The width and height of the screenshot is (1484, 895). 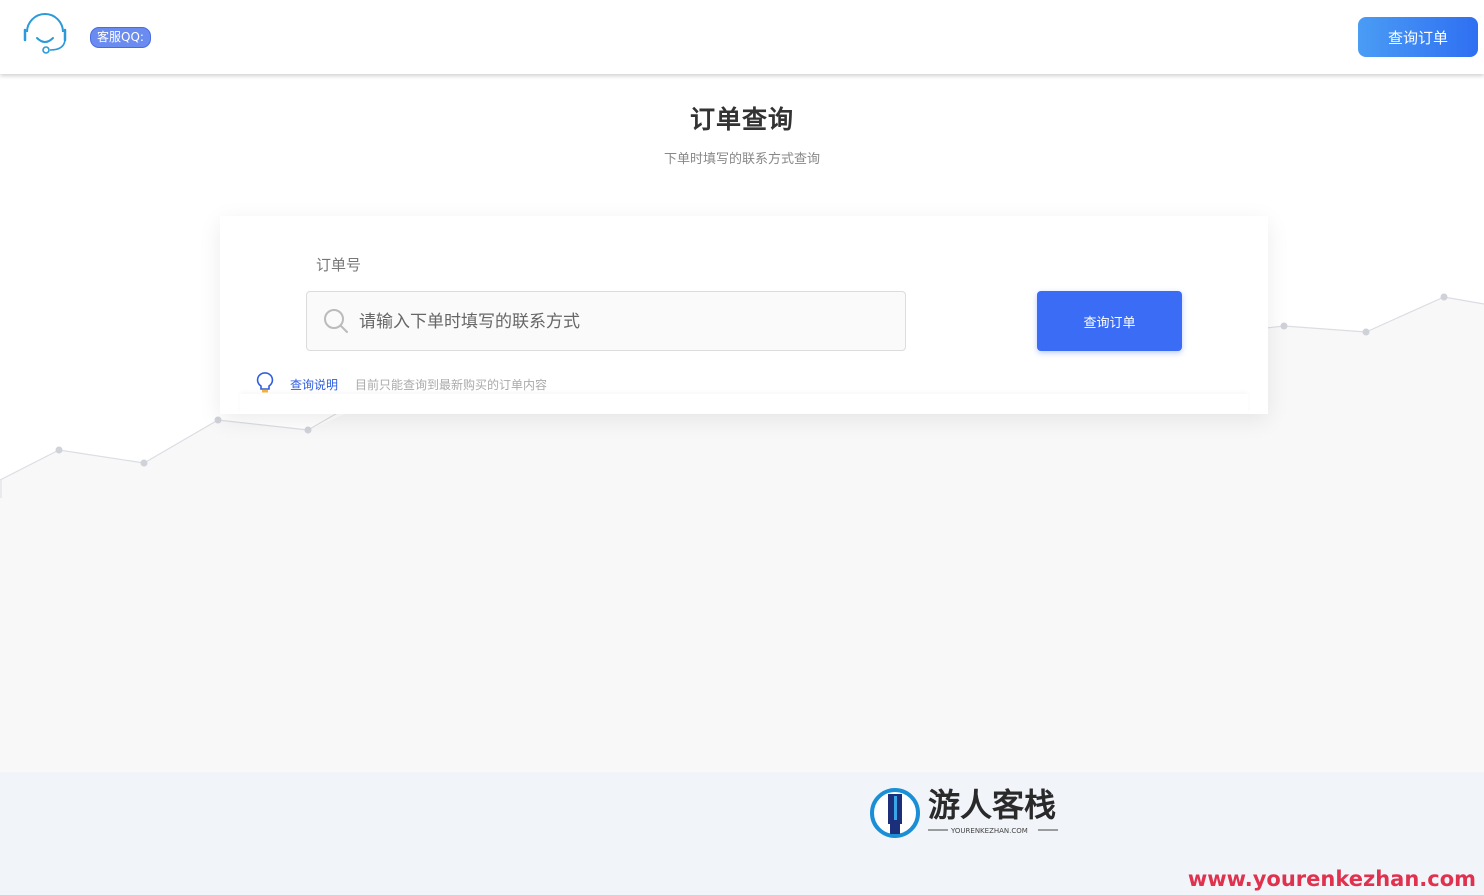 What do you see at coordinates (1418, 37) in the screenshot?
I see `header-query-order-button: 查询订单` at bounding box center [1418, 37].